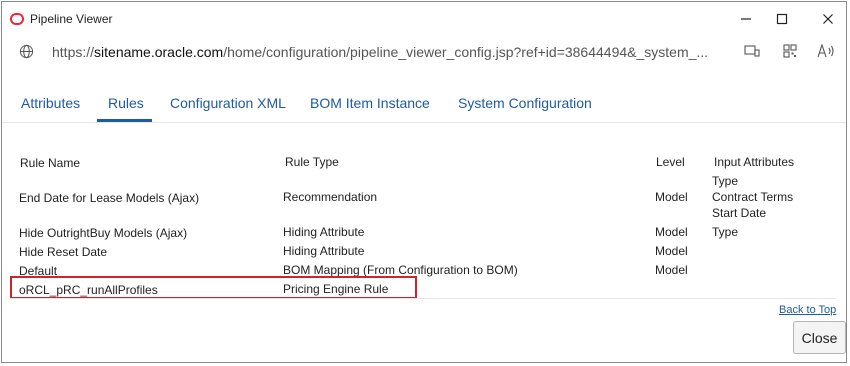  What do you see at coordinates (324, 251) in the screenshot?
I see `row-3-rule-type: Hiding Attribute` at bounding box center [324, 251].